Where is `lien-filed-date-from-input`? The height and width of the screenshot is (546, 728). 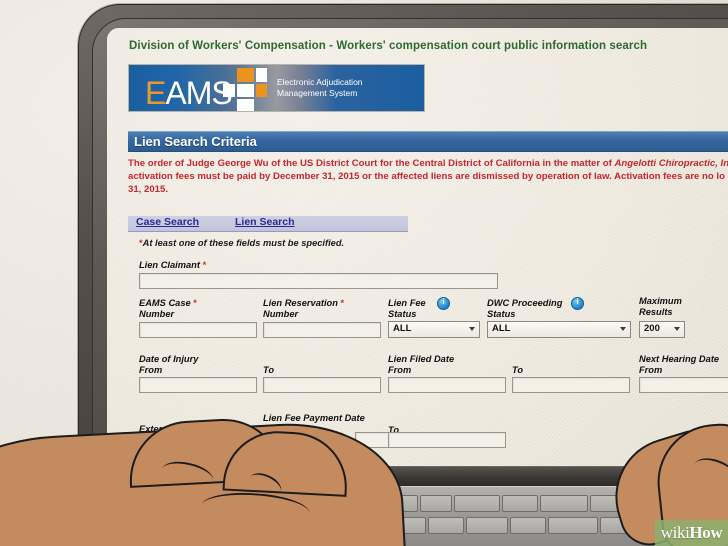
lien-filed-date-from-input is located at coordinates (447, 385).